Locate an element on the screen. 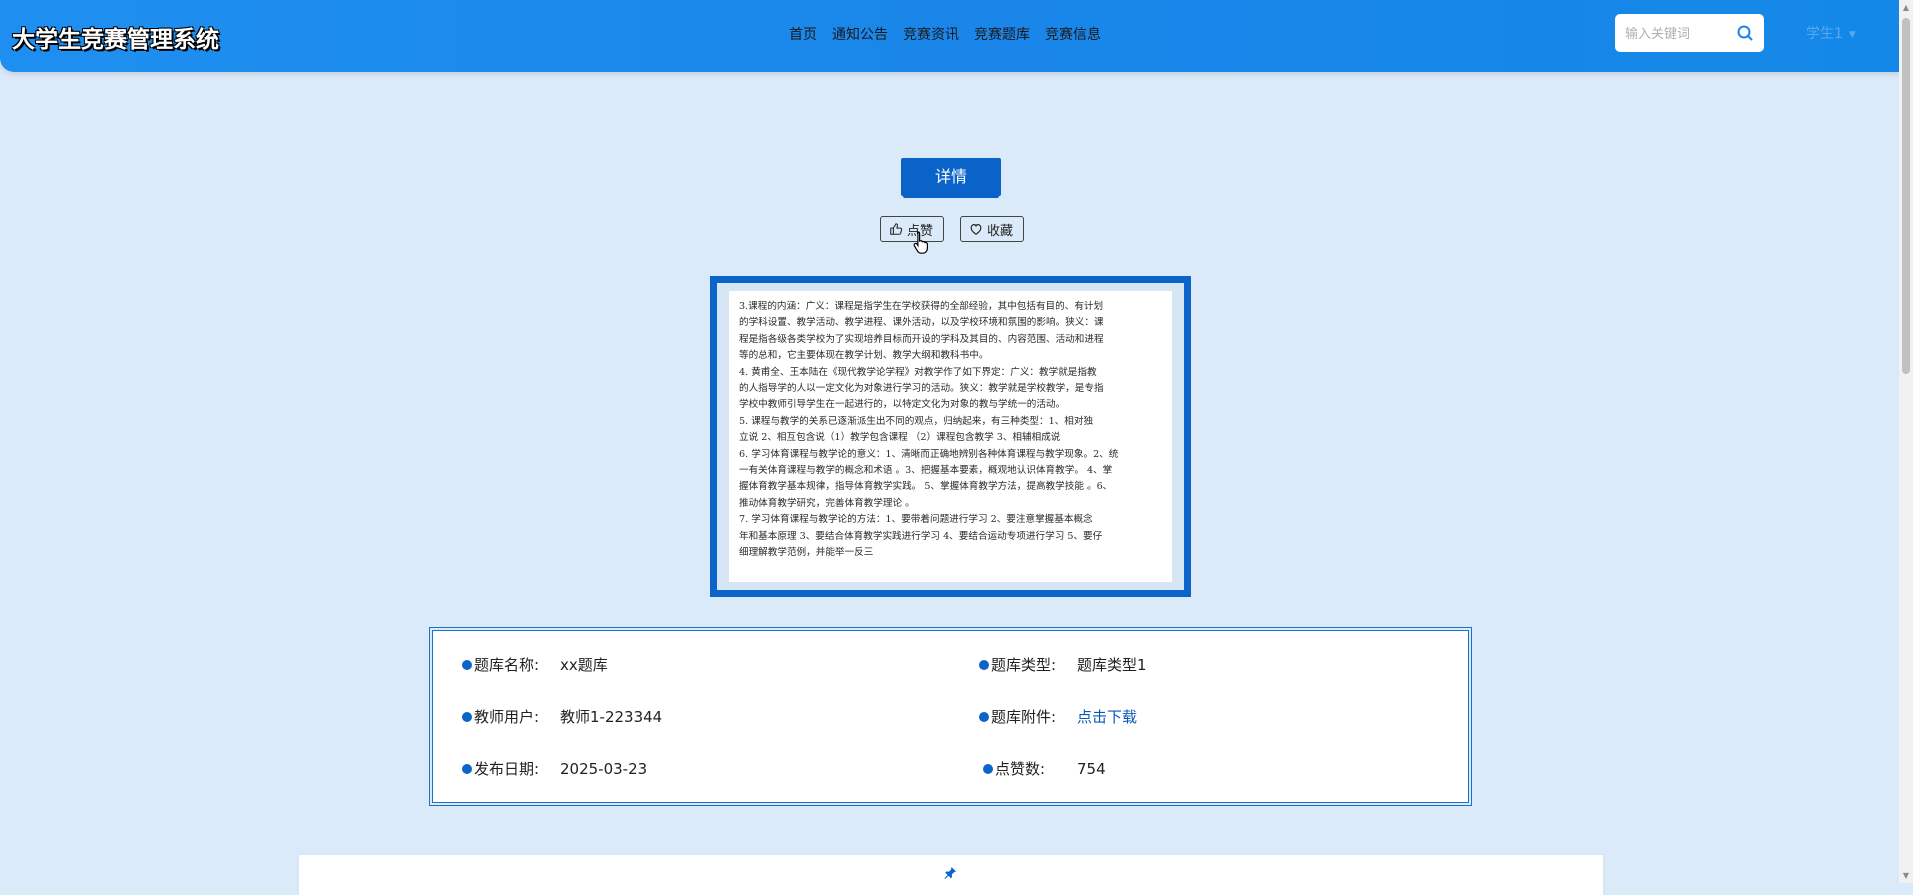 The height and width of the screenshot is (895, 1913). user-menu: 学生1 ▼ is located at coordinates (1831, 33).